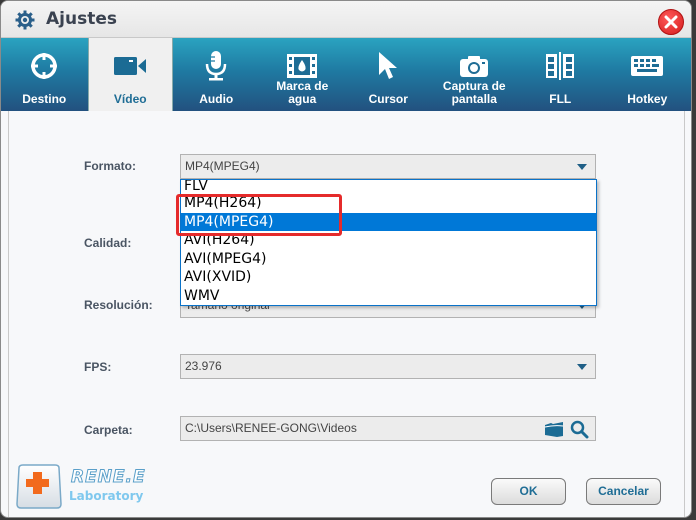  What do you see at coordinates (388, 187) in the screenshot?
I see `dropdown-option-flv: FLV` at bounding box center [388, 187].